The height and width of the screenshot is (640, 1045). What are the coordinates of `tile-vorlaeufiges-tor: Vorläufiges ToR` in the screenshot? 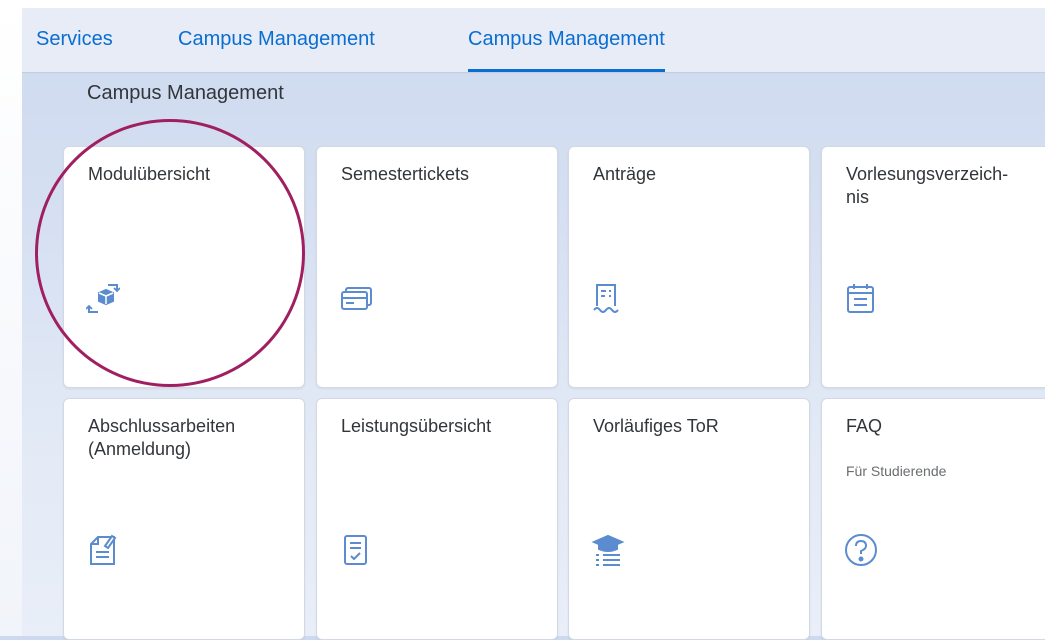 It's located at (689, 519).